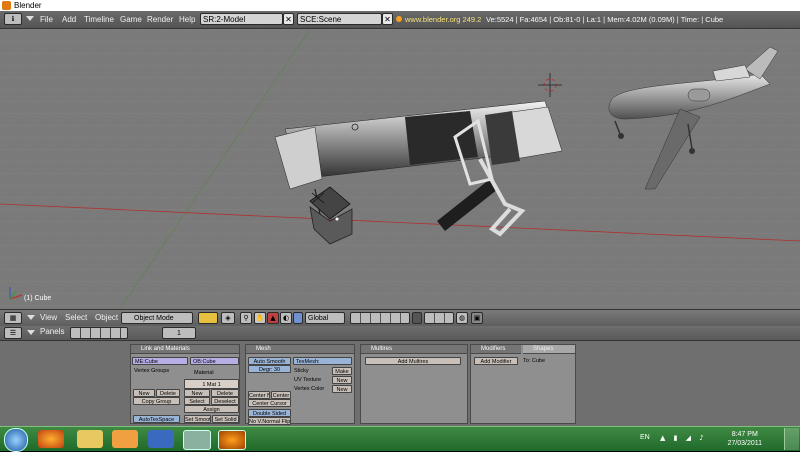 The height and width of the screenshot is (452, 800). I want to click on context-tabs, so click(99, 333).